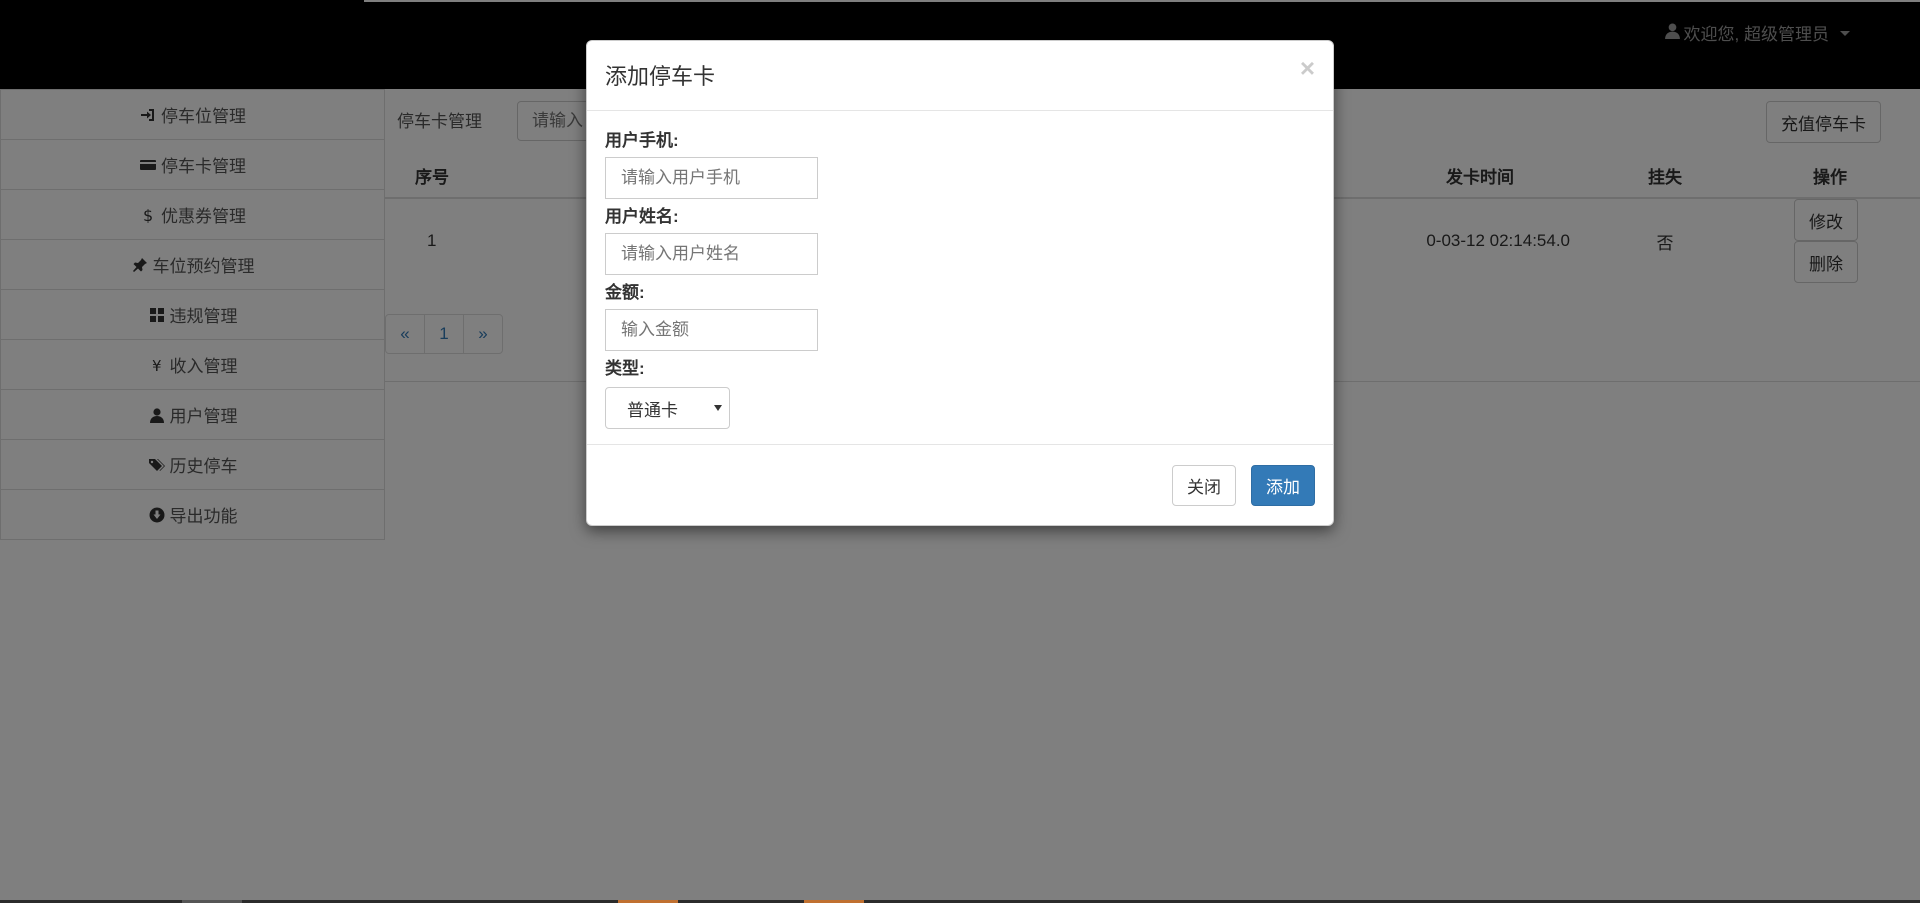  What do you see at coordinates (1307, 68) in the screenshot?
I see `close-icon: ×` at bounding box center [1307, 68].